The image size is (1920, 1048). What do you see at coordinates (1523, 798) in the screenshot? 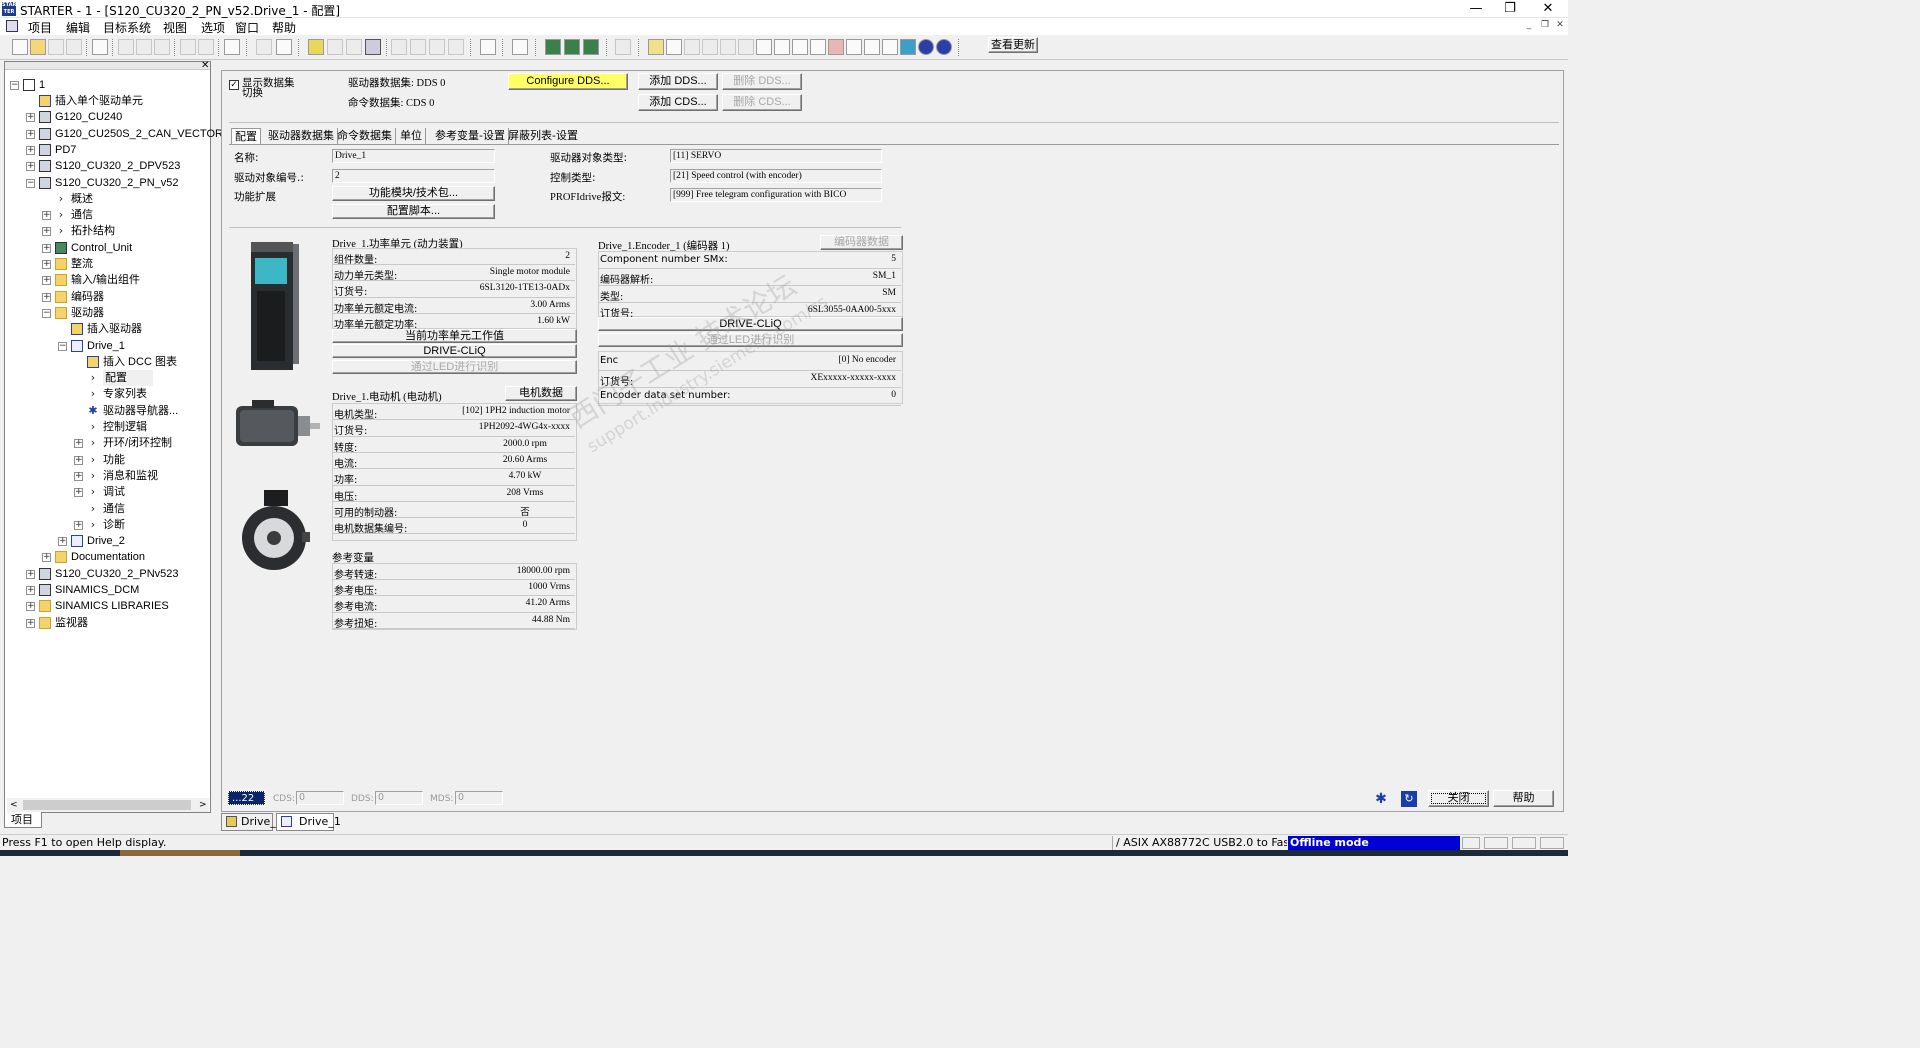
I see `help-button: 帮助` at bounding box center [1523, 798].